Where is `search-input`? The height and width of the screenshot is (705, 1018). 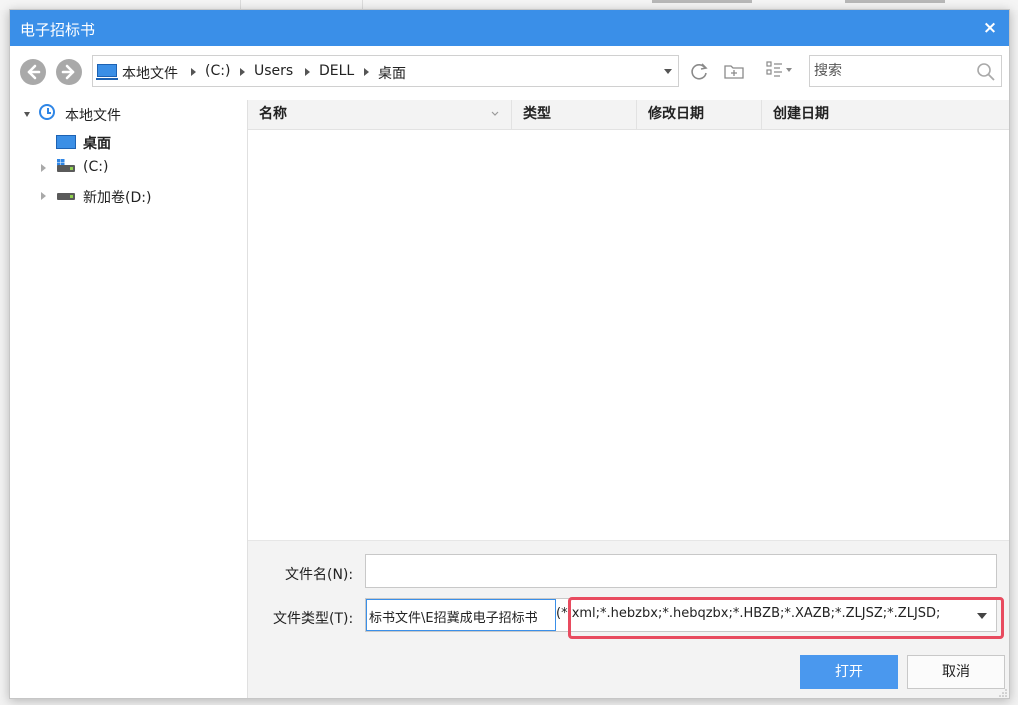
search-input is located at coordinates (889, 71).